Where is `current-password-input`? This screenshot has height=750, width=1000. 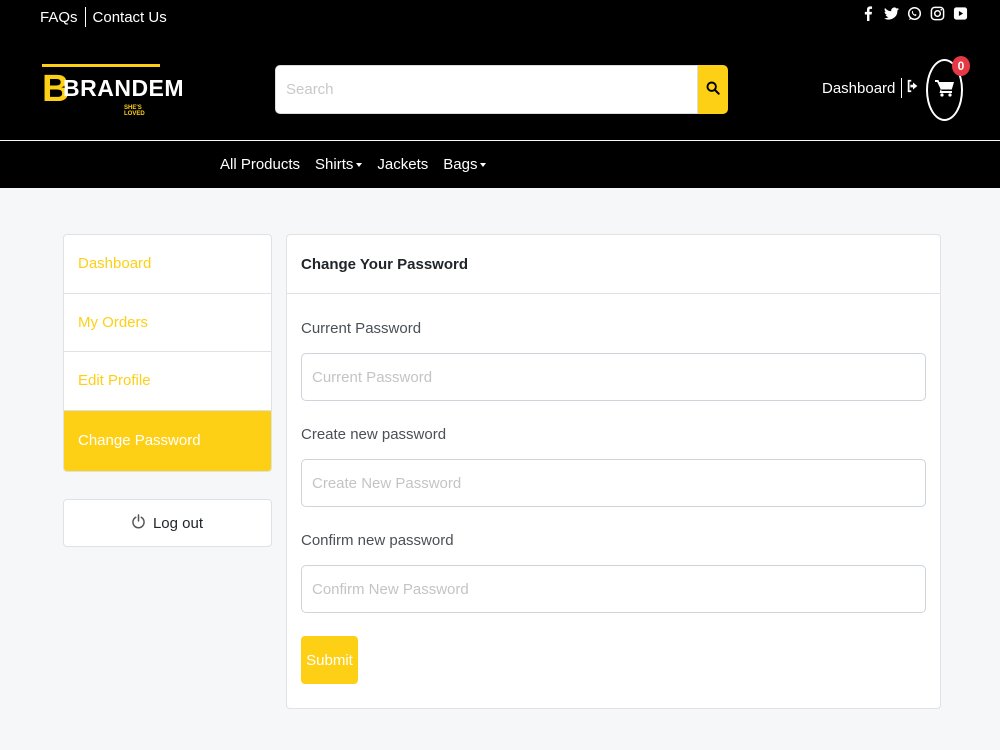 current-password-input is located at coordinates (613, 377).